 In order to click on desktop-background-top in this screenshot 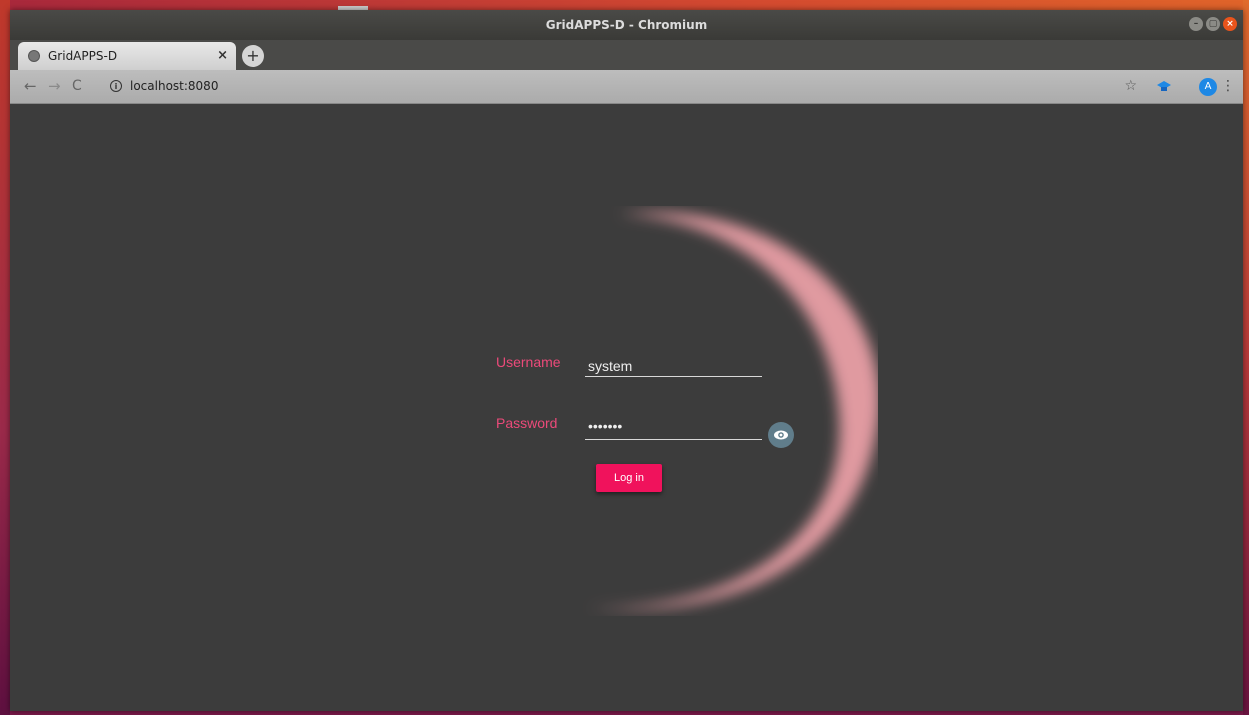, I will do `click(624, 5)`.